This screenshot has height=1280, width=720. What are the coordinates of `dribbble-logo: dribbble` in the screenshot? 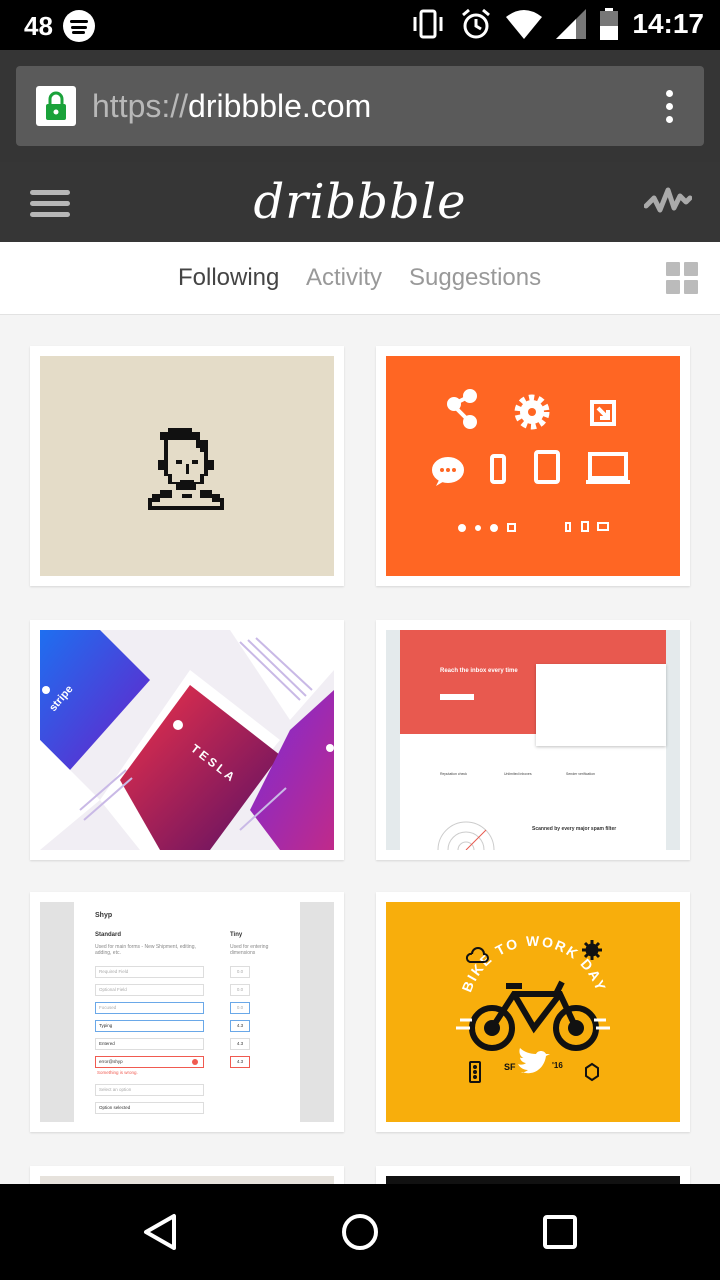 It's located at (360, 202).